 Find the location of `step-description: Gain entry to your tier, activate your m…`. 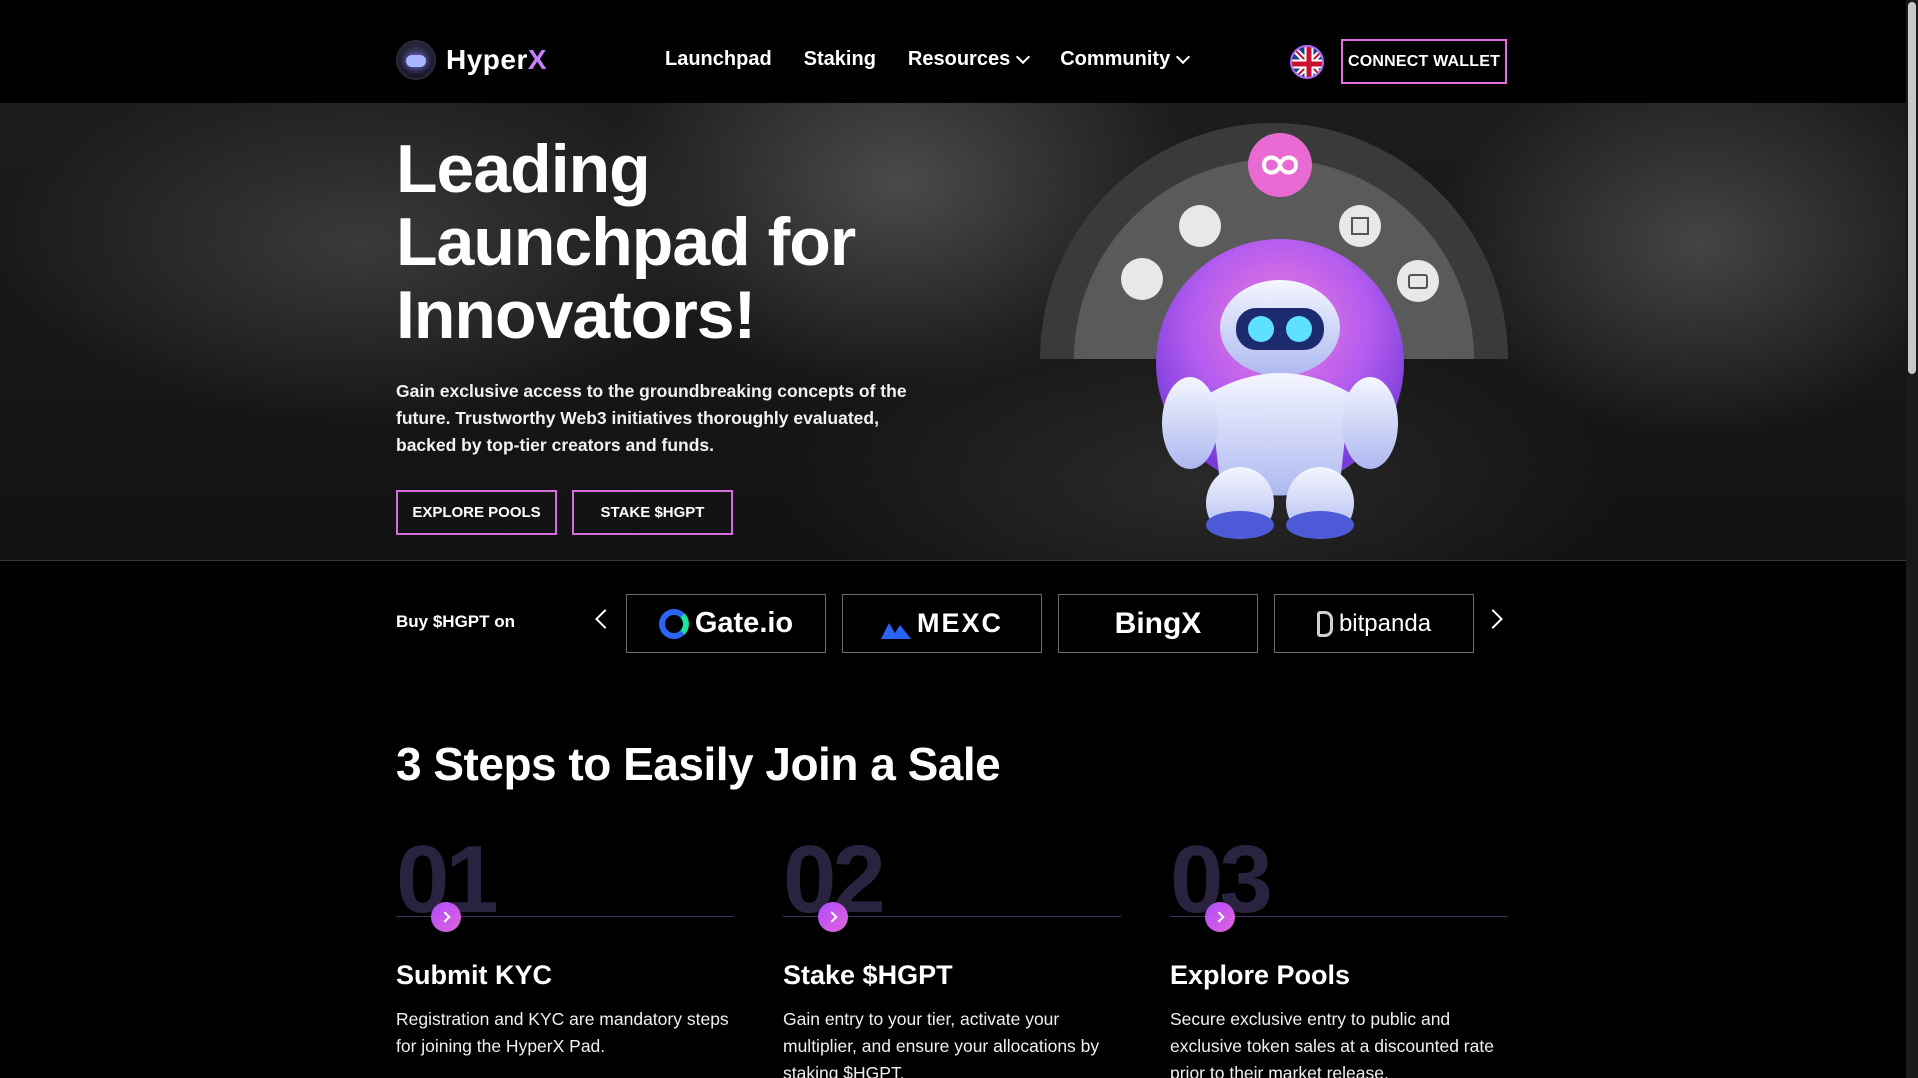

step-description: Gain entry to your tier, activate your m… is located at coordinates (941, 1043).